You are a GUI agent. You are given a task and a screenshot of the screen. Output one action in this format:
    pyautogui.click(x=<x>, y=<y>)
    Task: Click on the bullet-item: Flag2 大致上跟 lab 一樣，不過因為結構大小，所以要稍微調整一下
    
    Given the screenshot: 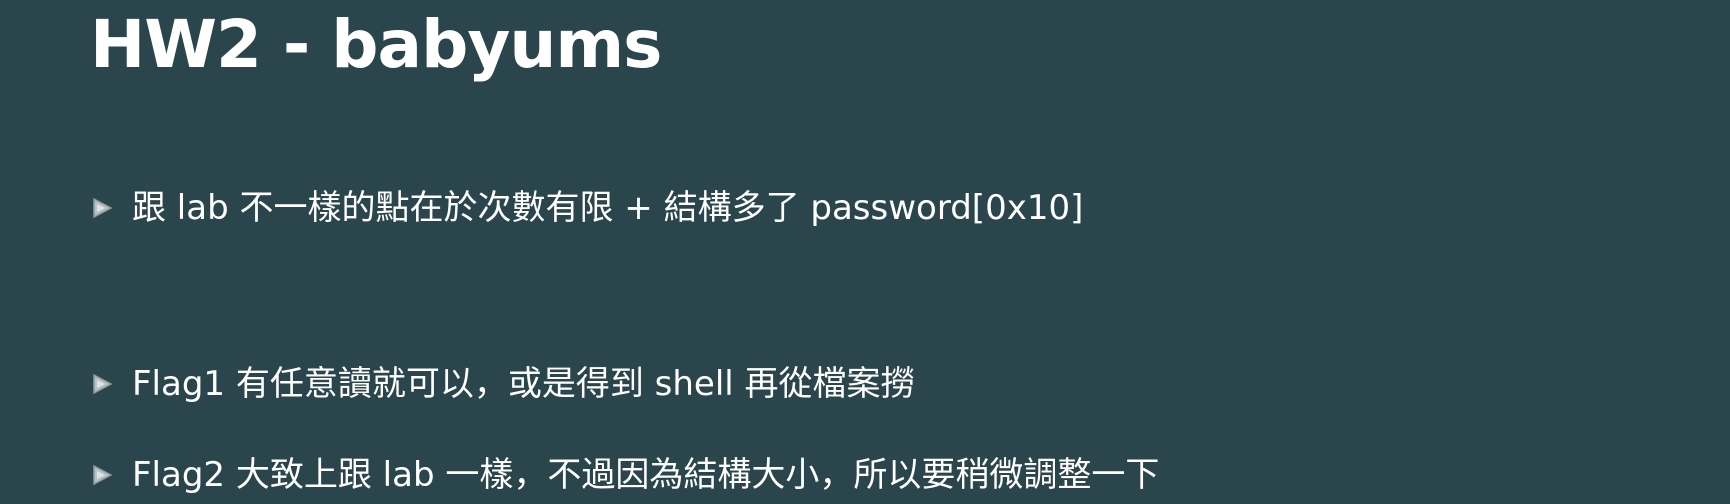 What is the action you would take?
    pyautogui.click(x=624, y=475)
    